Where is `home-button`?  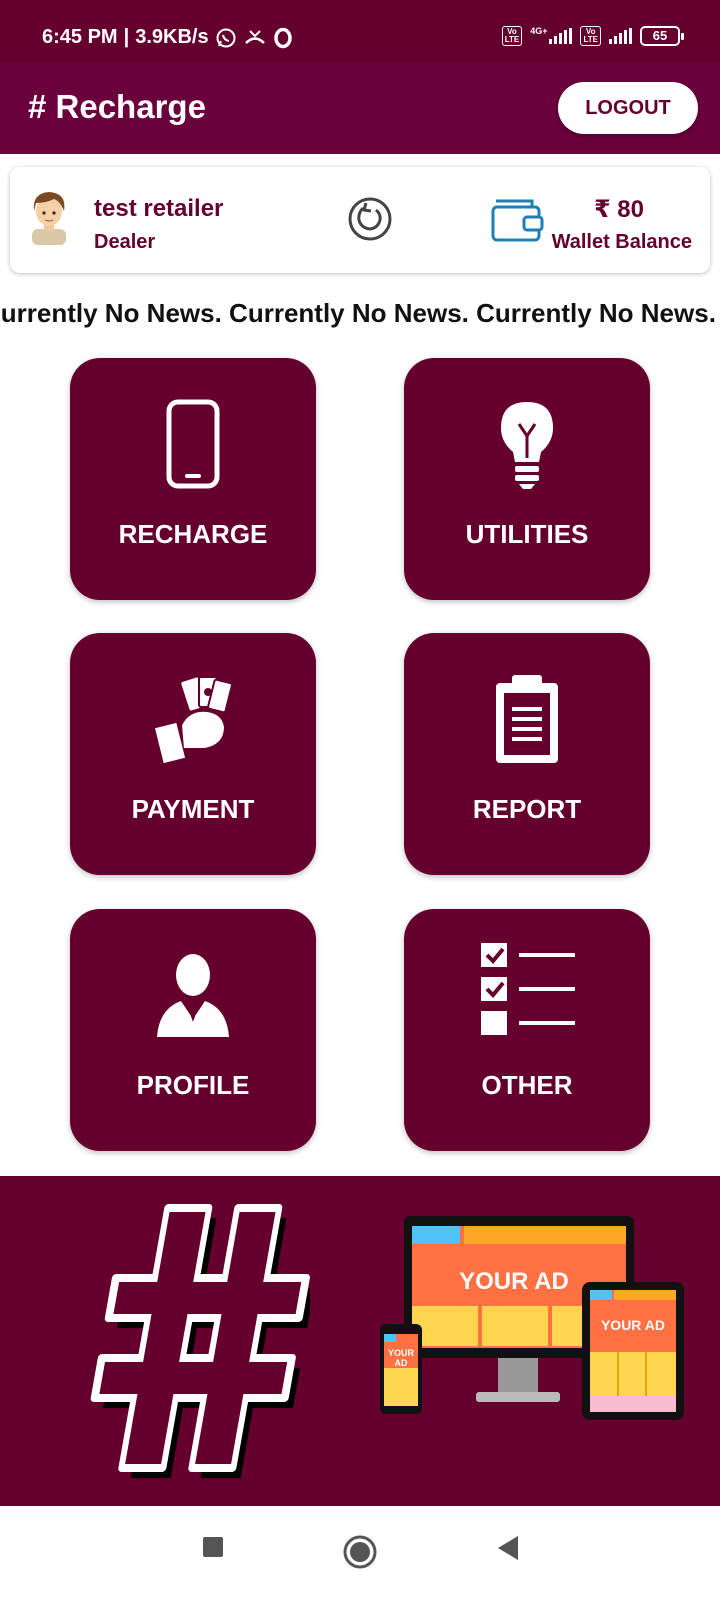 home-button is located at coordinates (360, 1552).